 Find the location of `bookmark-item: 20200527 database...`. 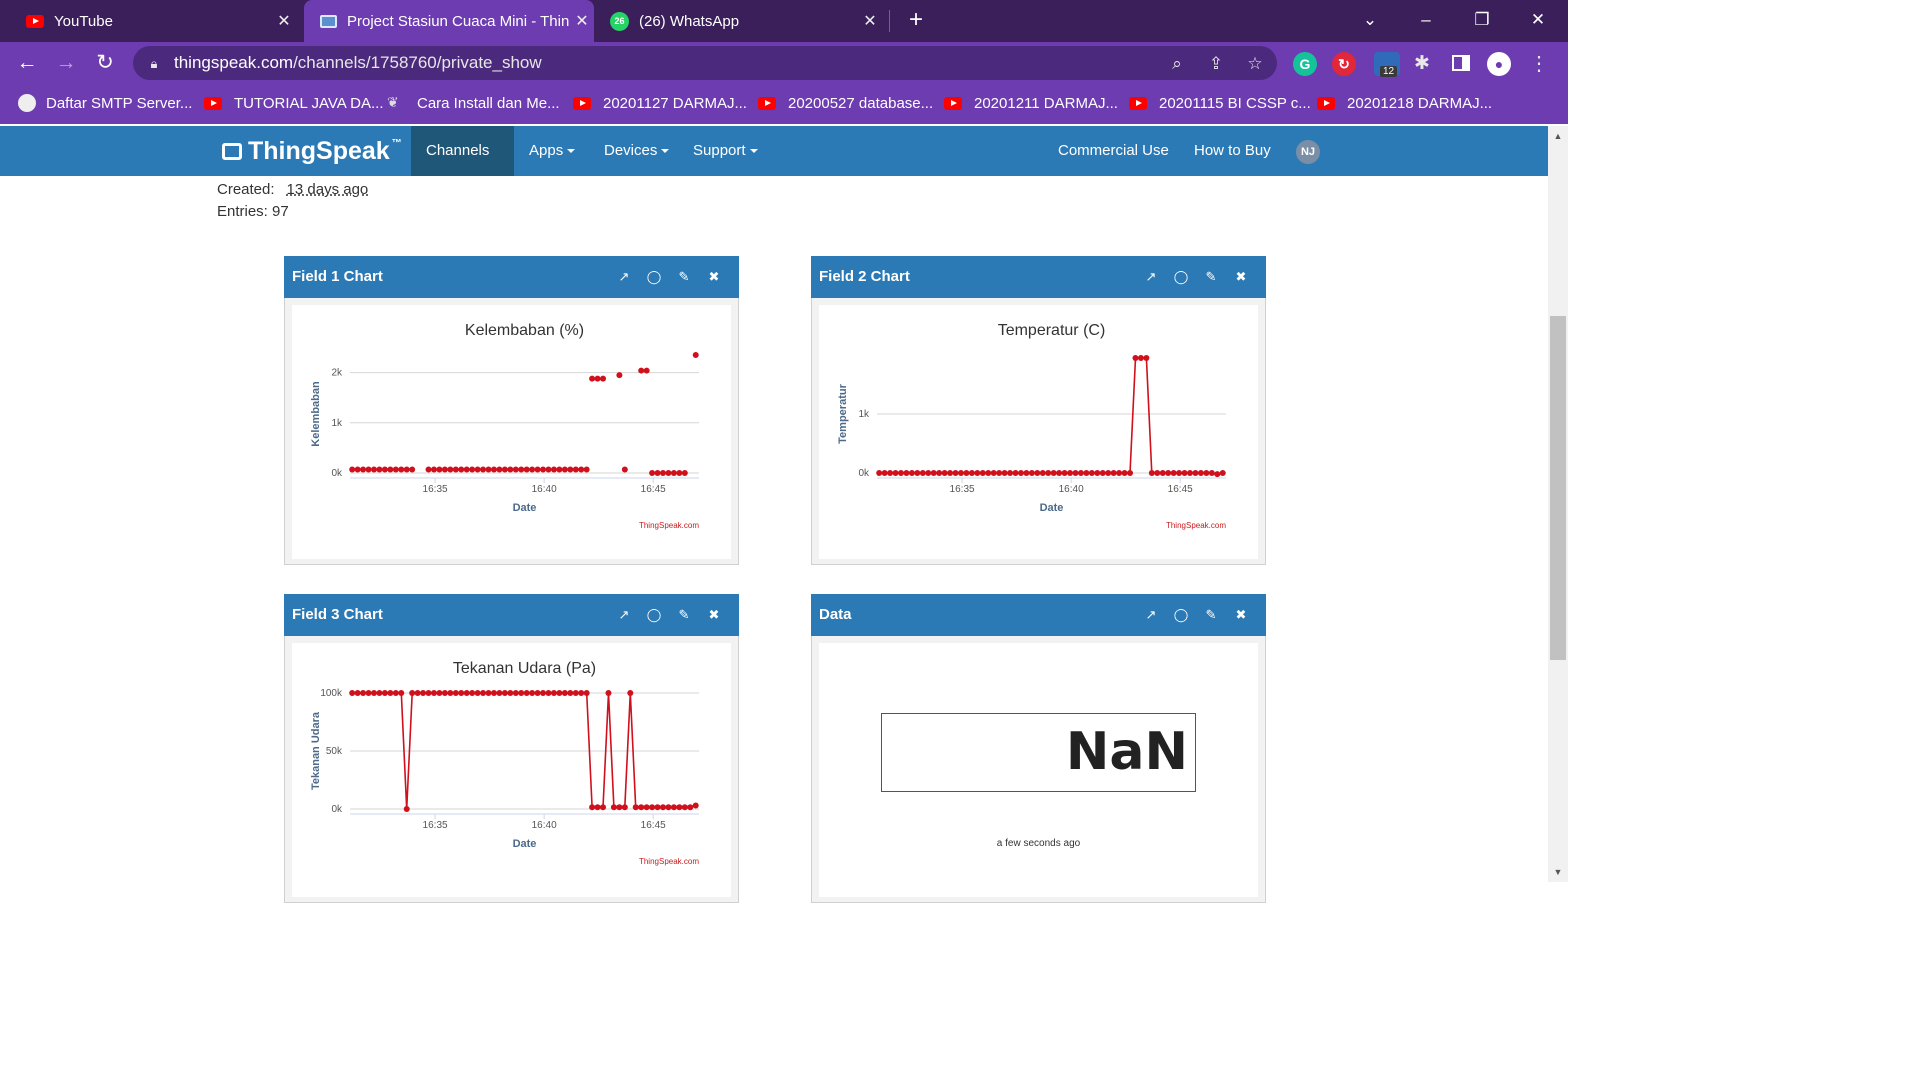

bookmark-item: 20200527 database... is located at coordinates (845, 103).